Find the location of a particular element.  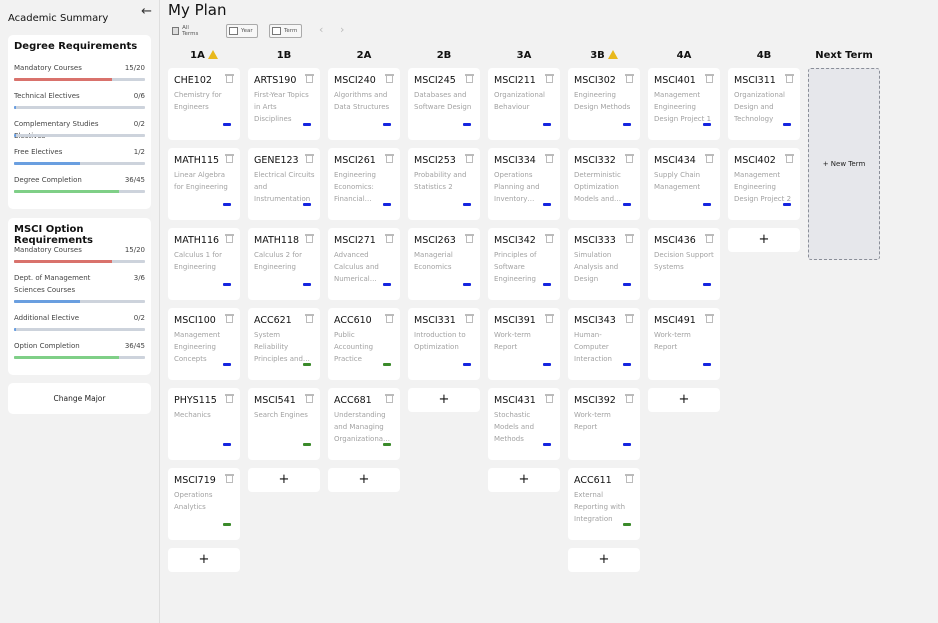

term-view-button: Term is located at coordinates (286, 31).